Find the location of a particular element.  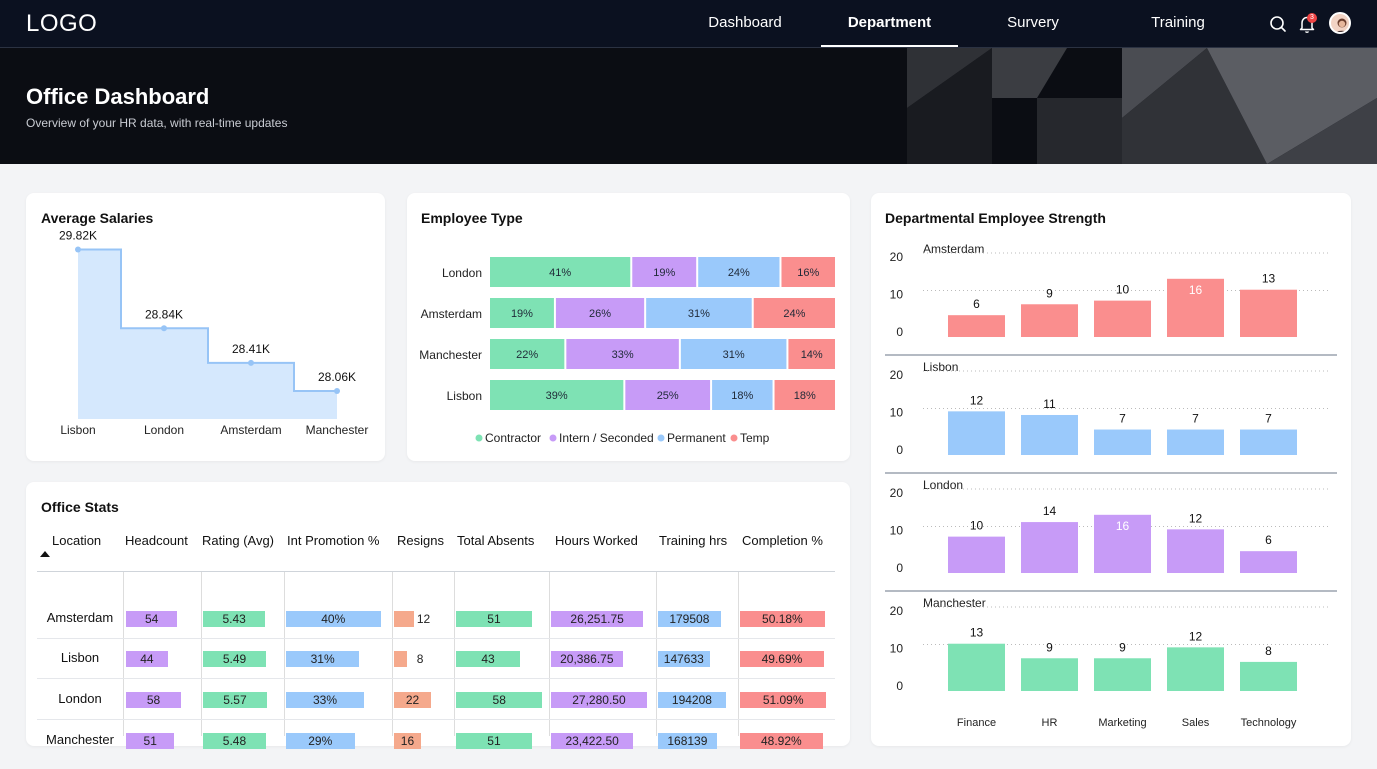

salary-xtick-manchester: Manchester is located at coordinates (337, 430).